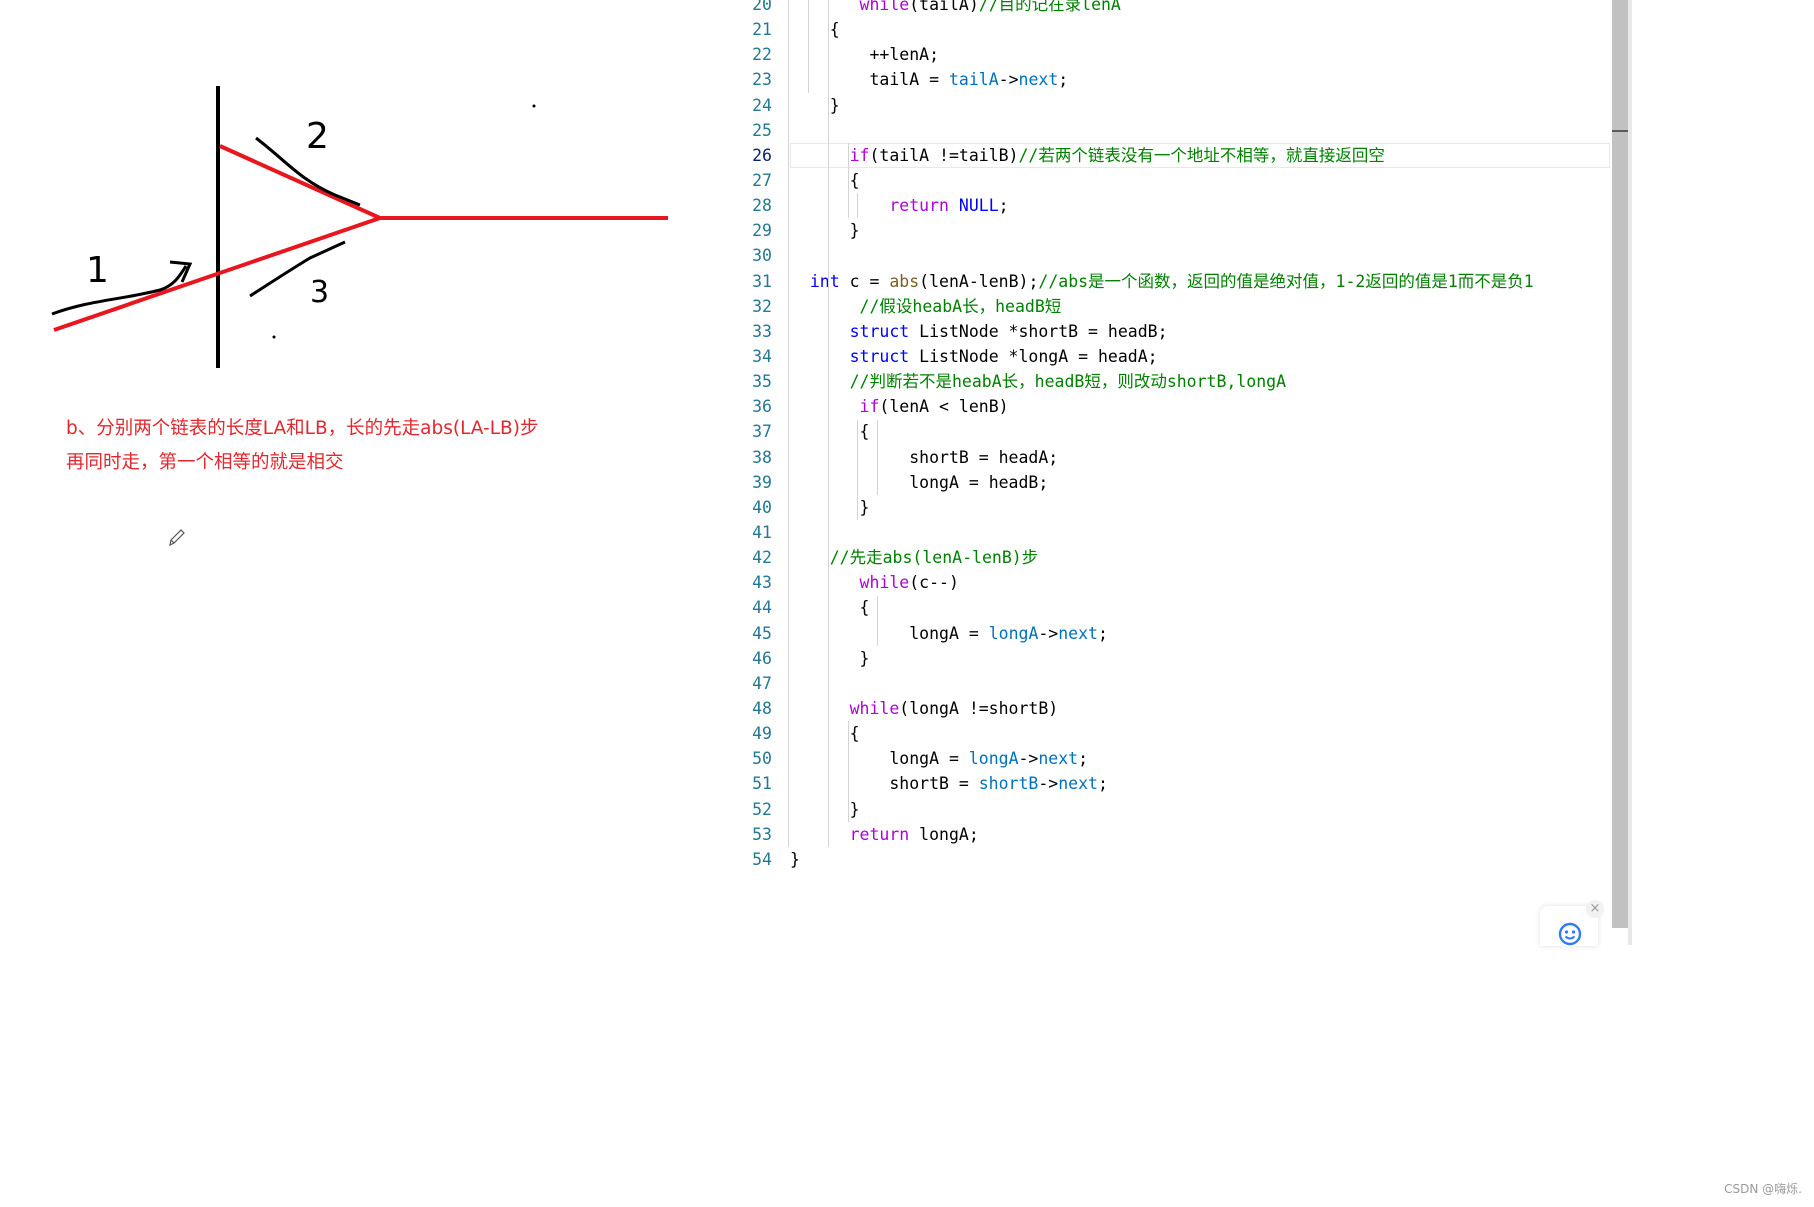 This screenshot has width=1814, height=1207. What do you see at coordinates (944, 407) in the screenshot?
I see `code-token: (lenA < lenB)` at bounding box center [944, 407].